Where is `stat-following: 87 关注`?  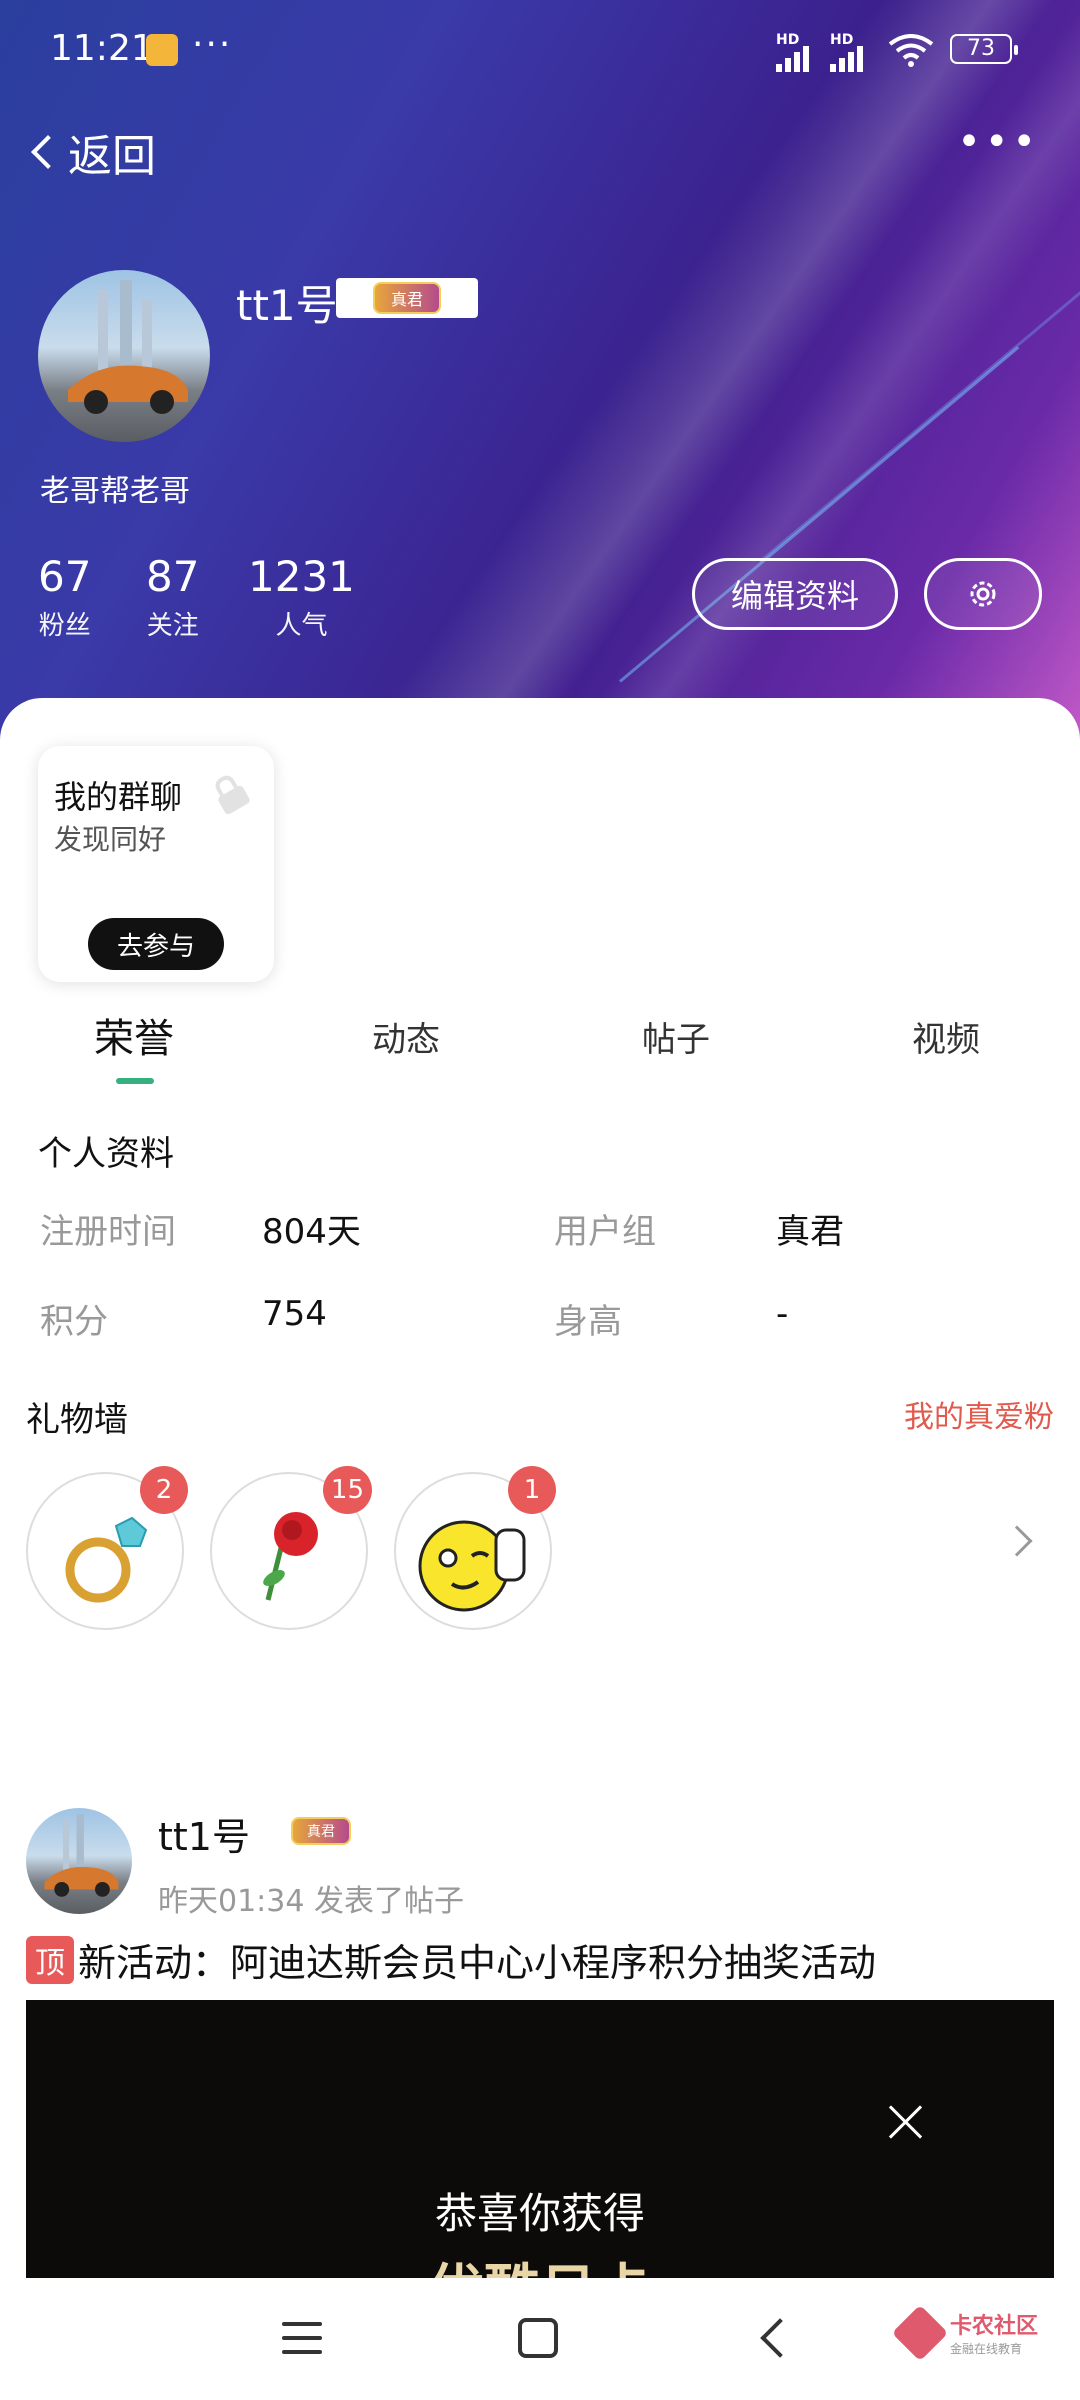
stat-following: 87 关注 is located at coordinates (172, 597).